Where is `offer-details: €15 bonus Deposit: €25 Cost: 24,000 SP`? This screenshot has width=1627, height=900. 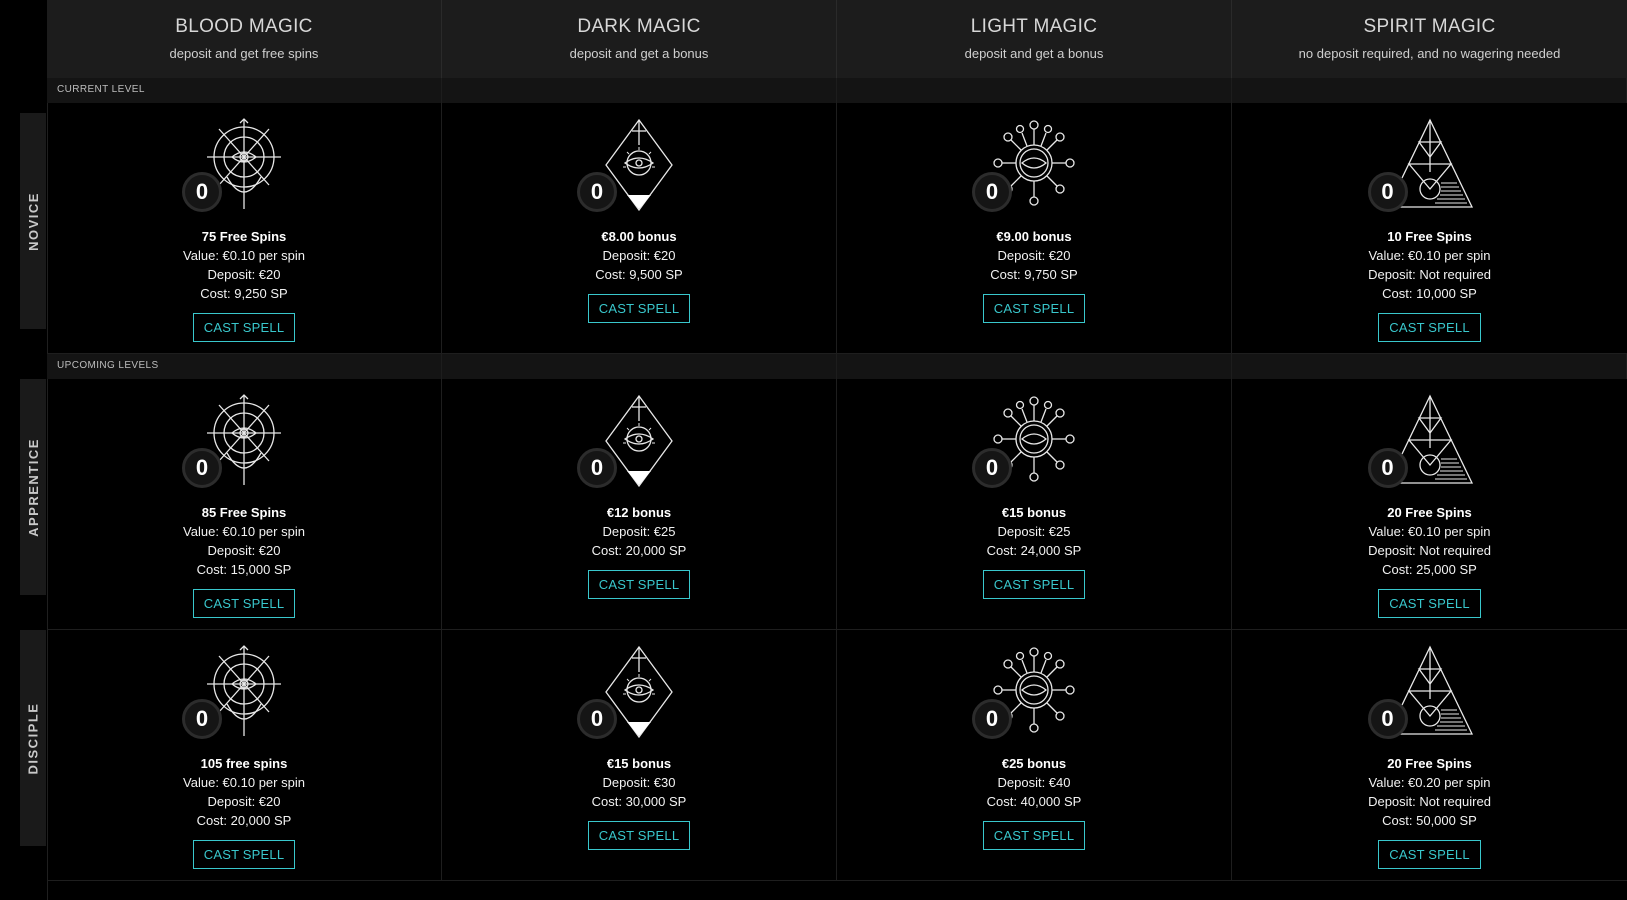
offer-details: €15 bonus Deposit: €25 Cost: 24,000 SP is located at coordinates (1034, 531).